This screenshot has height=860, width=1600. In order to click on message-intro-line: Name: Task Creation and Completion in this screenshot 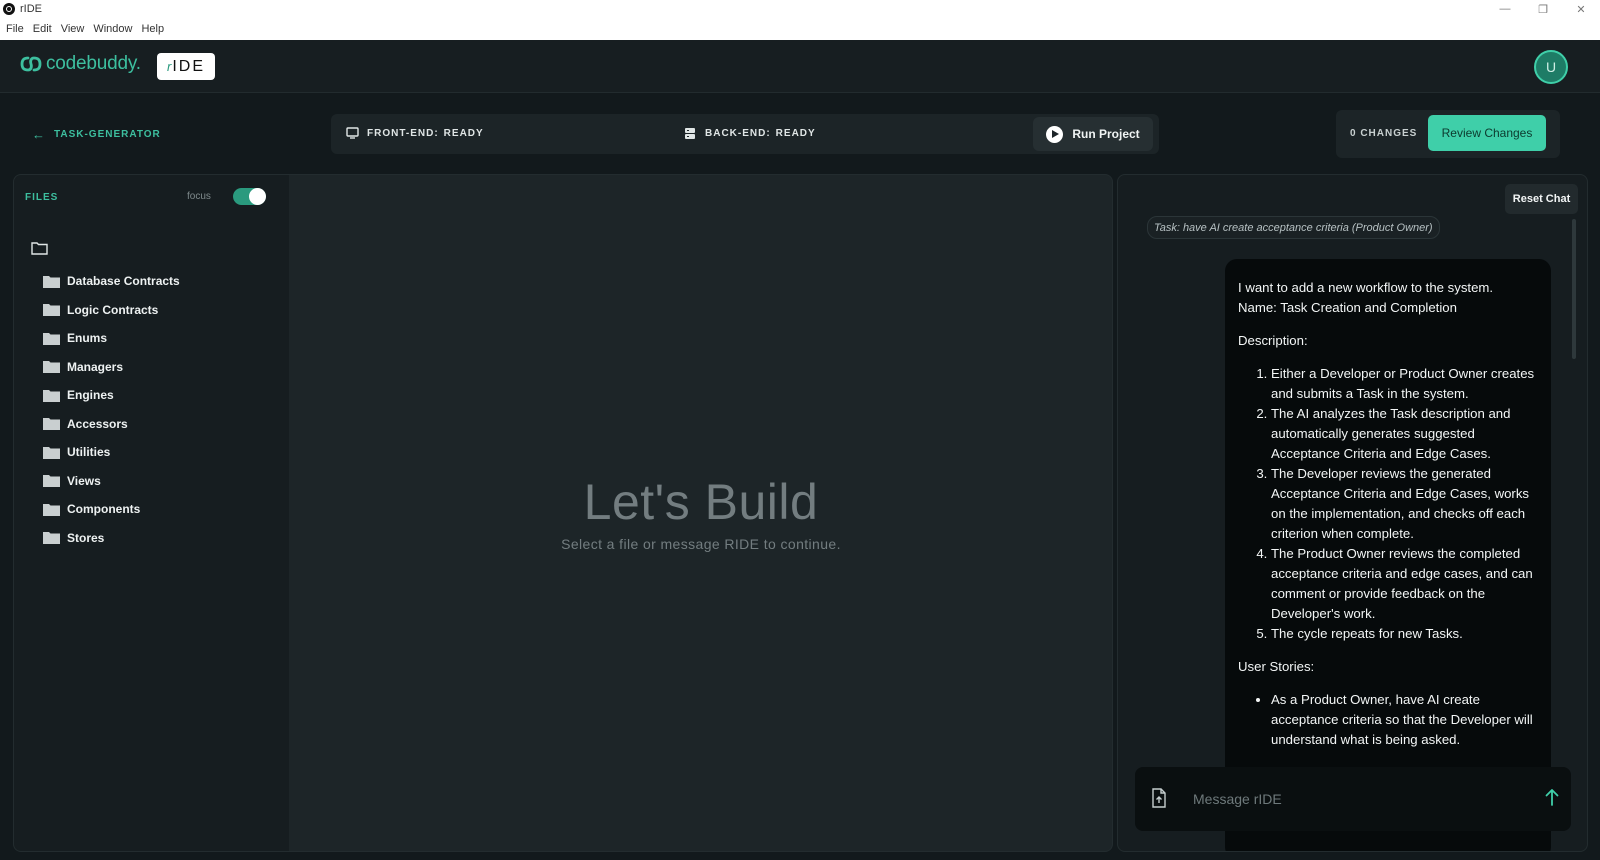, I will do `click(1347, 307)`.